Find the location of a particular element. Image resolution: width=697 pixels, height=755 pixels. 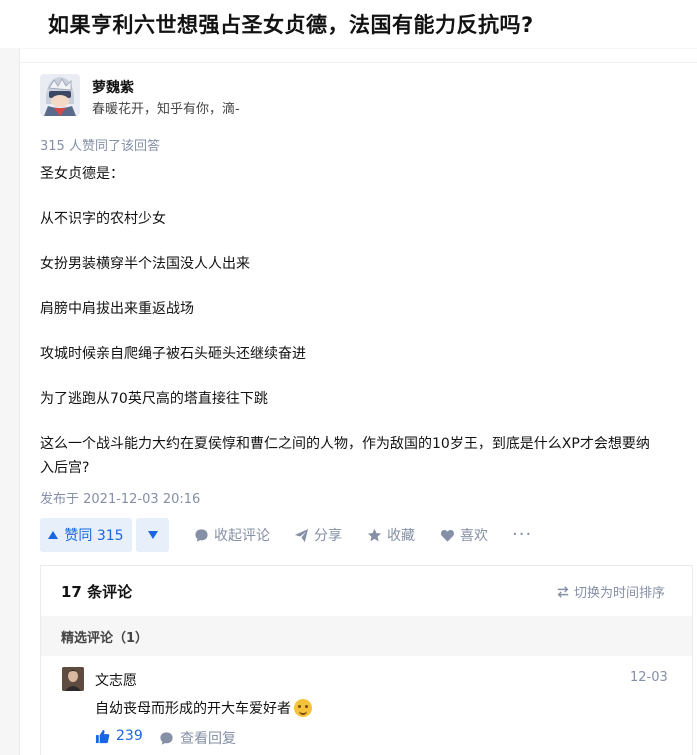

answer-paragraph: 攻城时候亲自爬绳子被石头砸头还继续奋进 is located at coordinates (173, 354).